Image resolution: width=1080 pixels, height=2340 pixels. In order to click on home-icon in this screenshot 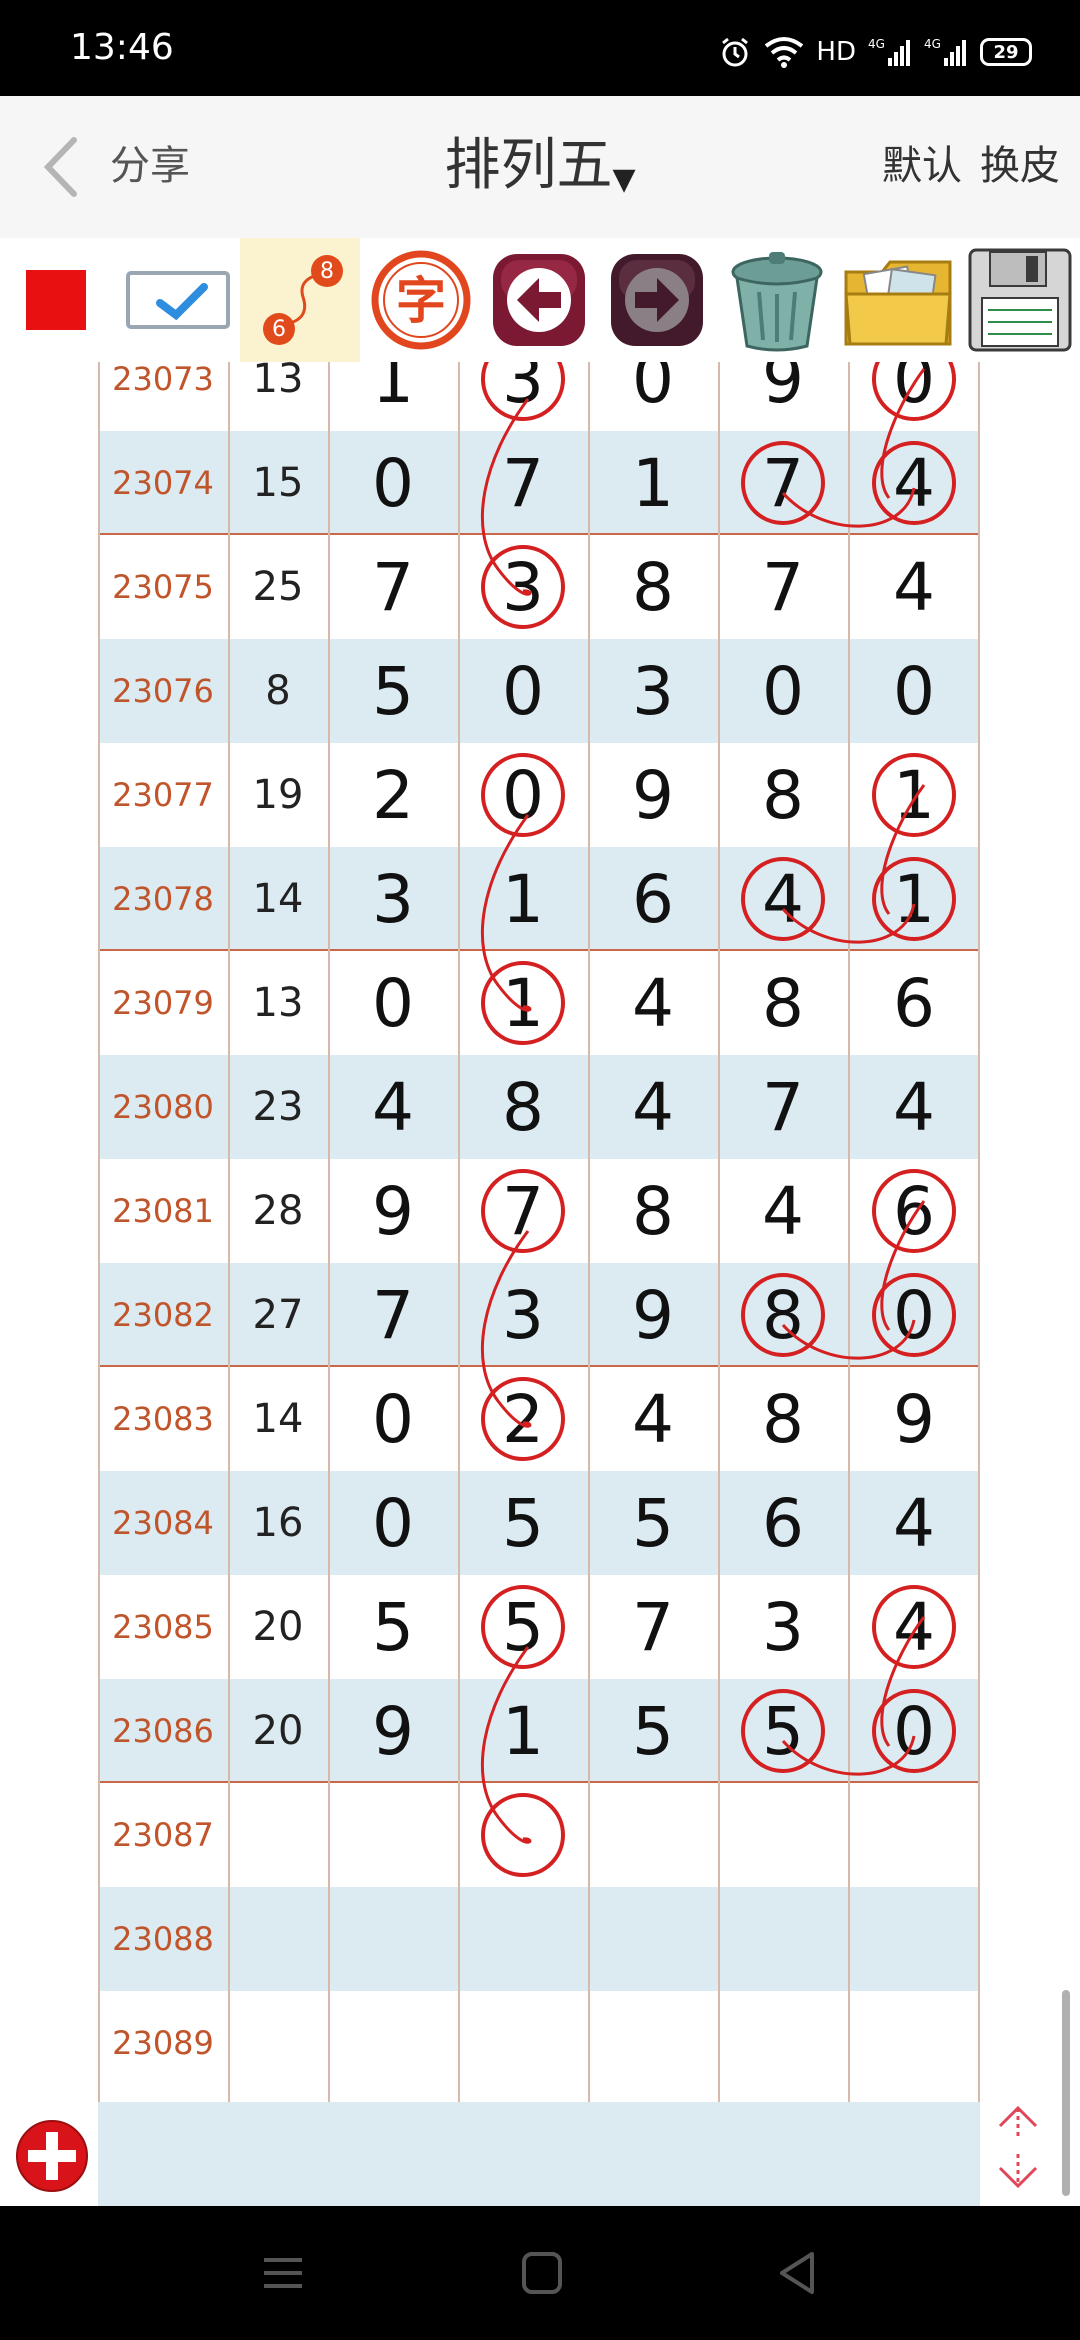, I will do `click(541, 2273)`.